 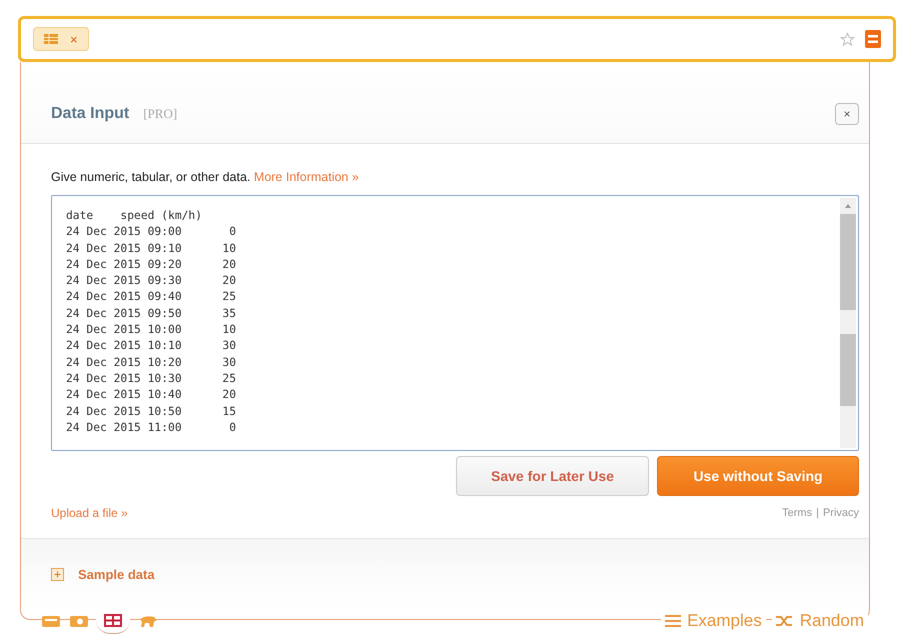 What do you see at coordinates (847, 113) in the screenshot?
I see `close-button: ×` at bounding box center [847, 113].